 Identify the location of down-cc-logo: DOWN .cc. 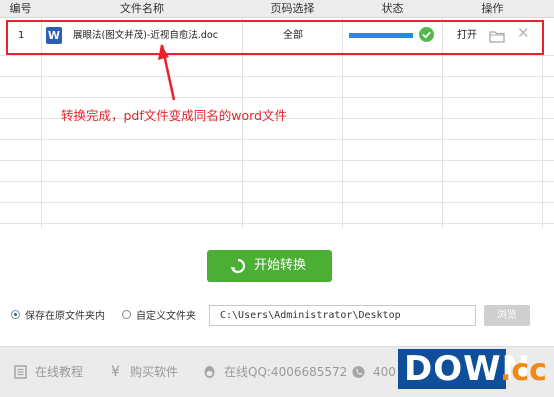
(472, 370).